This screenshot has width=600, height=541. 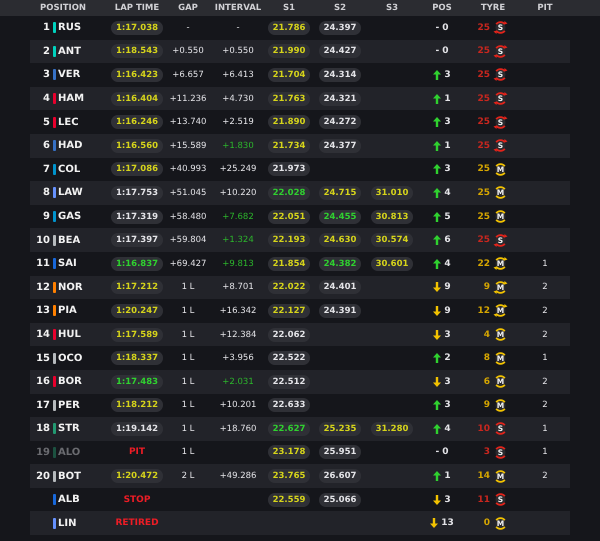 I want to click on interval-value: +8.701, so click(x=238, y=287).